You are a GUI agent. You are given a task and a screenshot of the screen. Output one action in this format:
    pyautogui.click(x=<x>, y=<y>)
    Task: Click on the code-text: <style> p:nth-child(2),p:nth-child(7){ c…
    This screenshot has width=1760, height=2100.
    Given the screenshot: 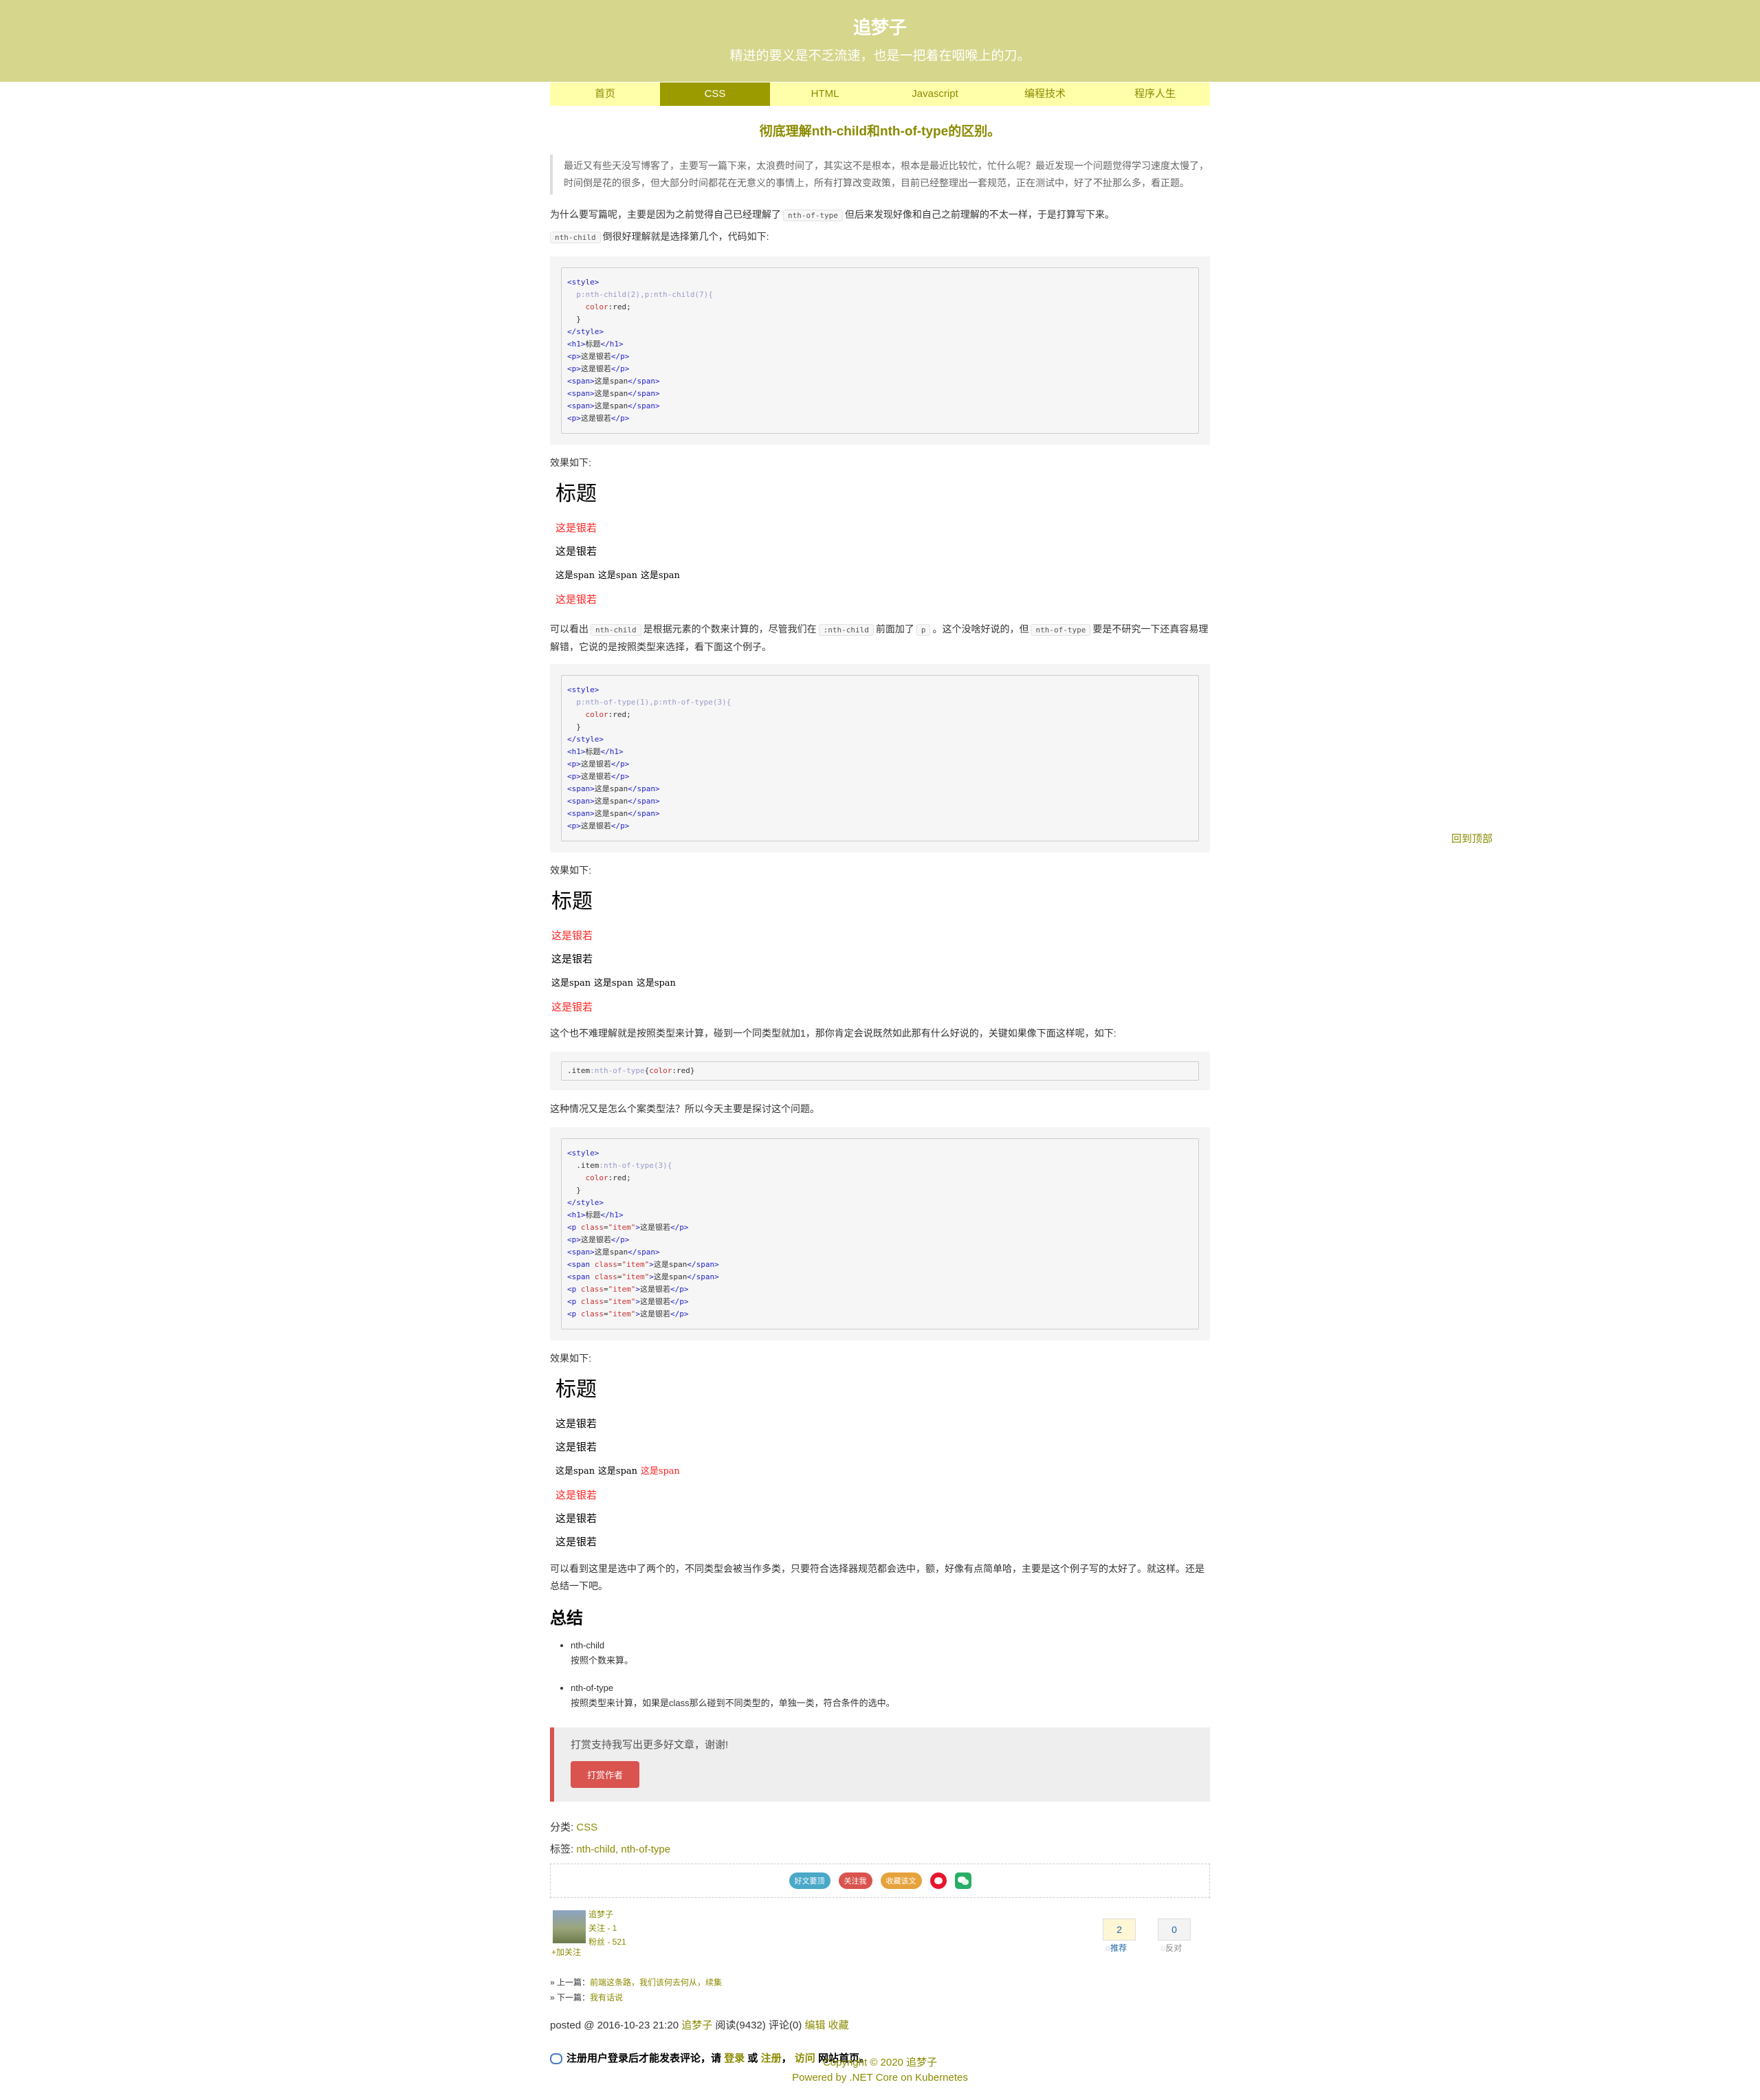 What is the action you would take?
    pyautogui.click(x=880, y=350)
    